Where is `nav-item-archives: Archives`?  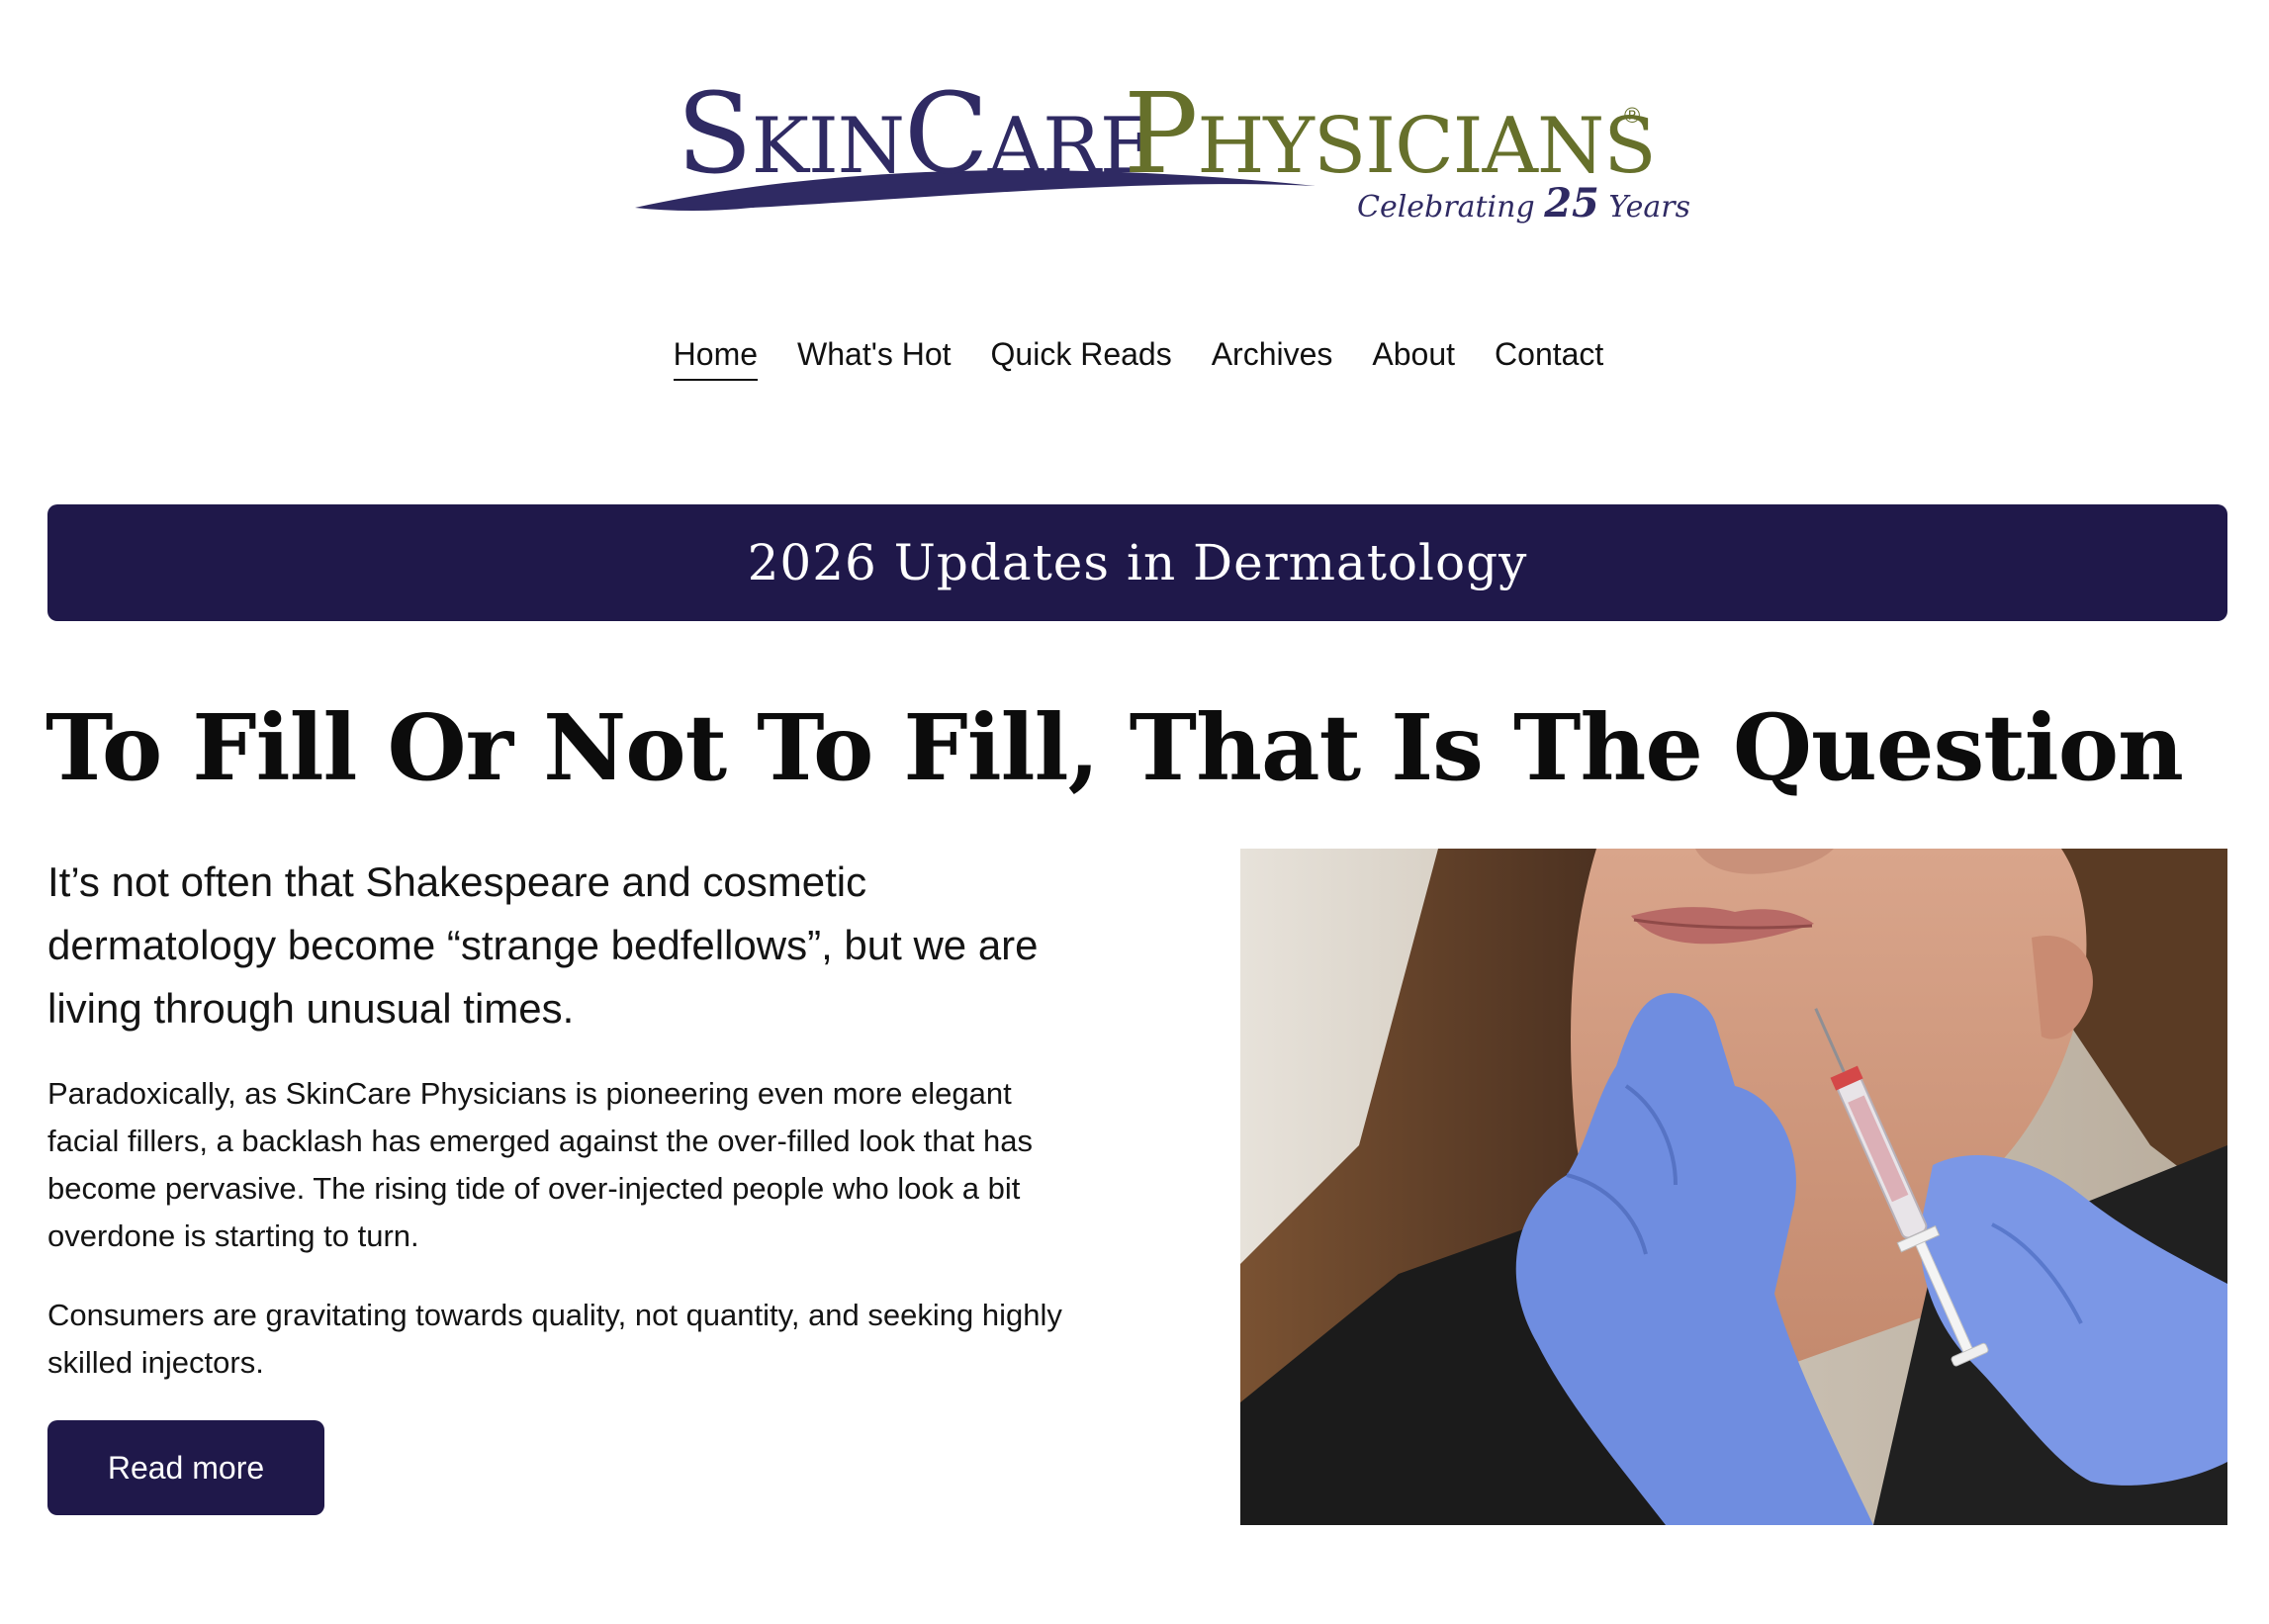
nav-item-archives: Archives is located at coordinates (1273, 358).